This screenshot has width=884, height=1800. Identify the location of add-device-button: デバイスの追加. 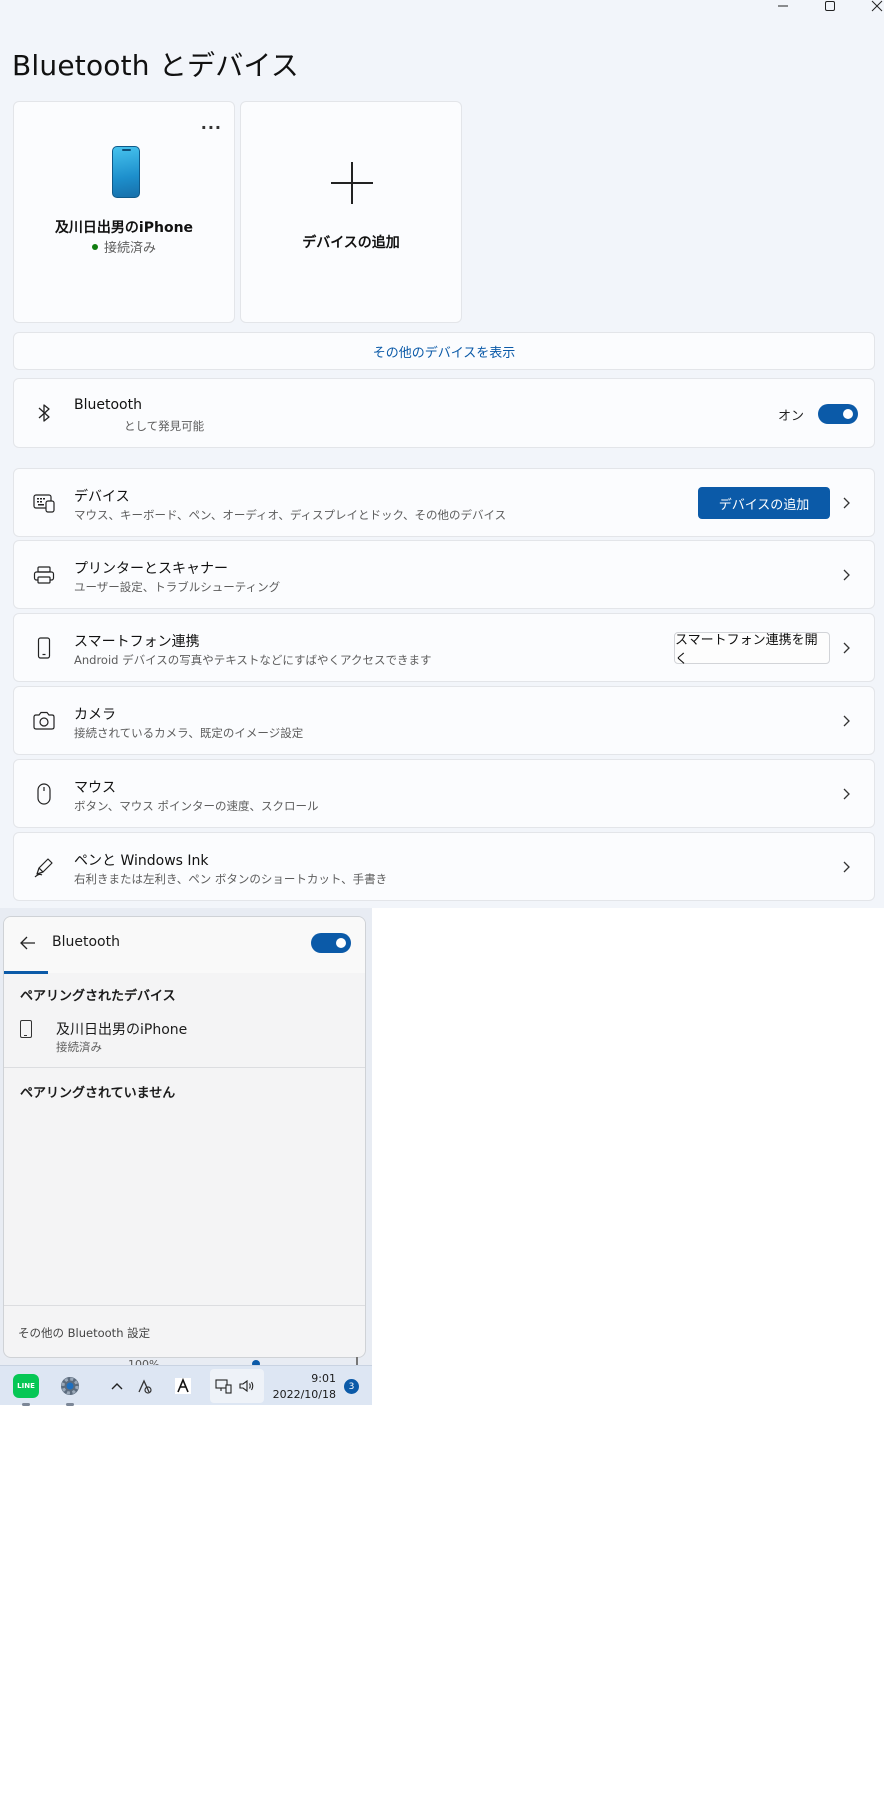
(764, 503).